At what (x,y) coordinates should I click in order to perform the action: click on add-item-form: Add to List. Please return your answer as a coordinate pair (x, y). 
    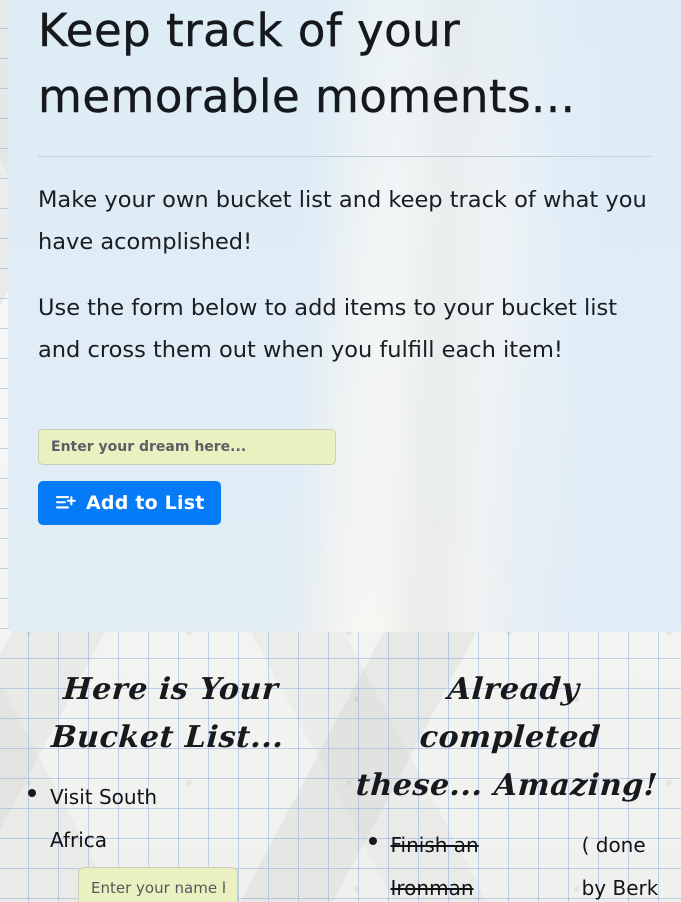
    Looking at the image, I should click on (344, 477).